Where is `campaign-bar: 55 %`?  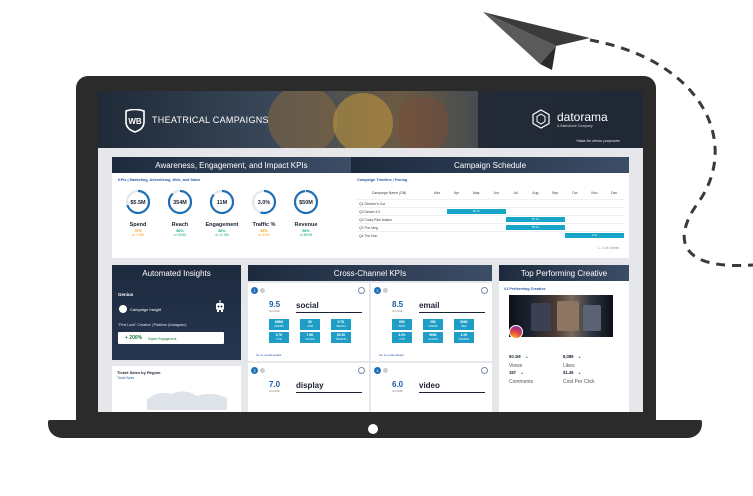
campaign-bar: 55 % is located at coordinates (535, 227).